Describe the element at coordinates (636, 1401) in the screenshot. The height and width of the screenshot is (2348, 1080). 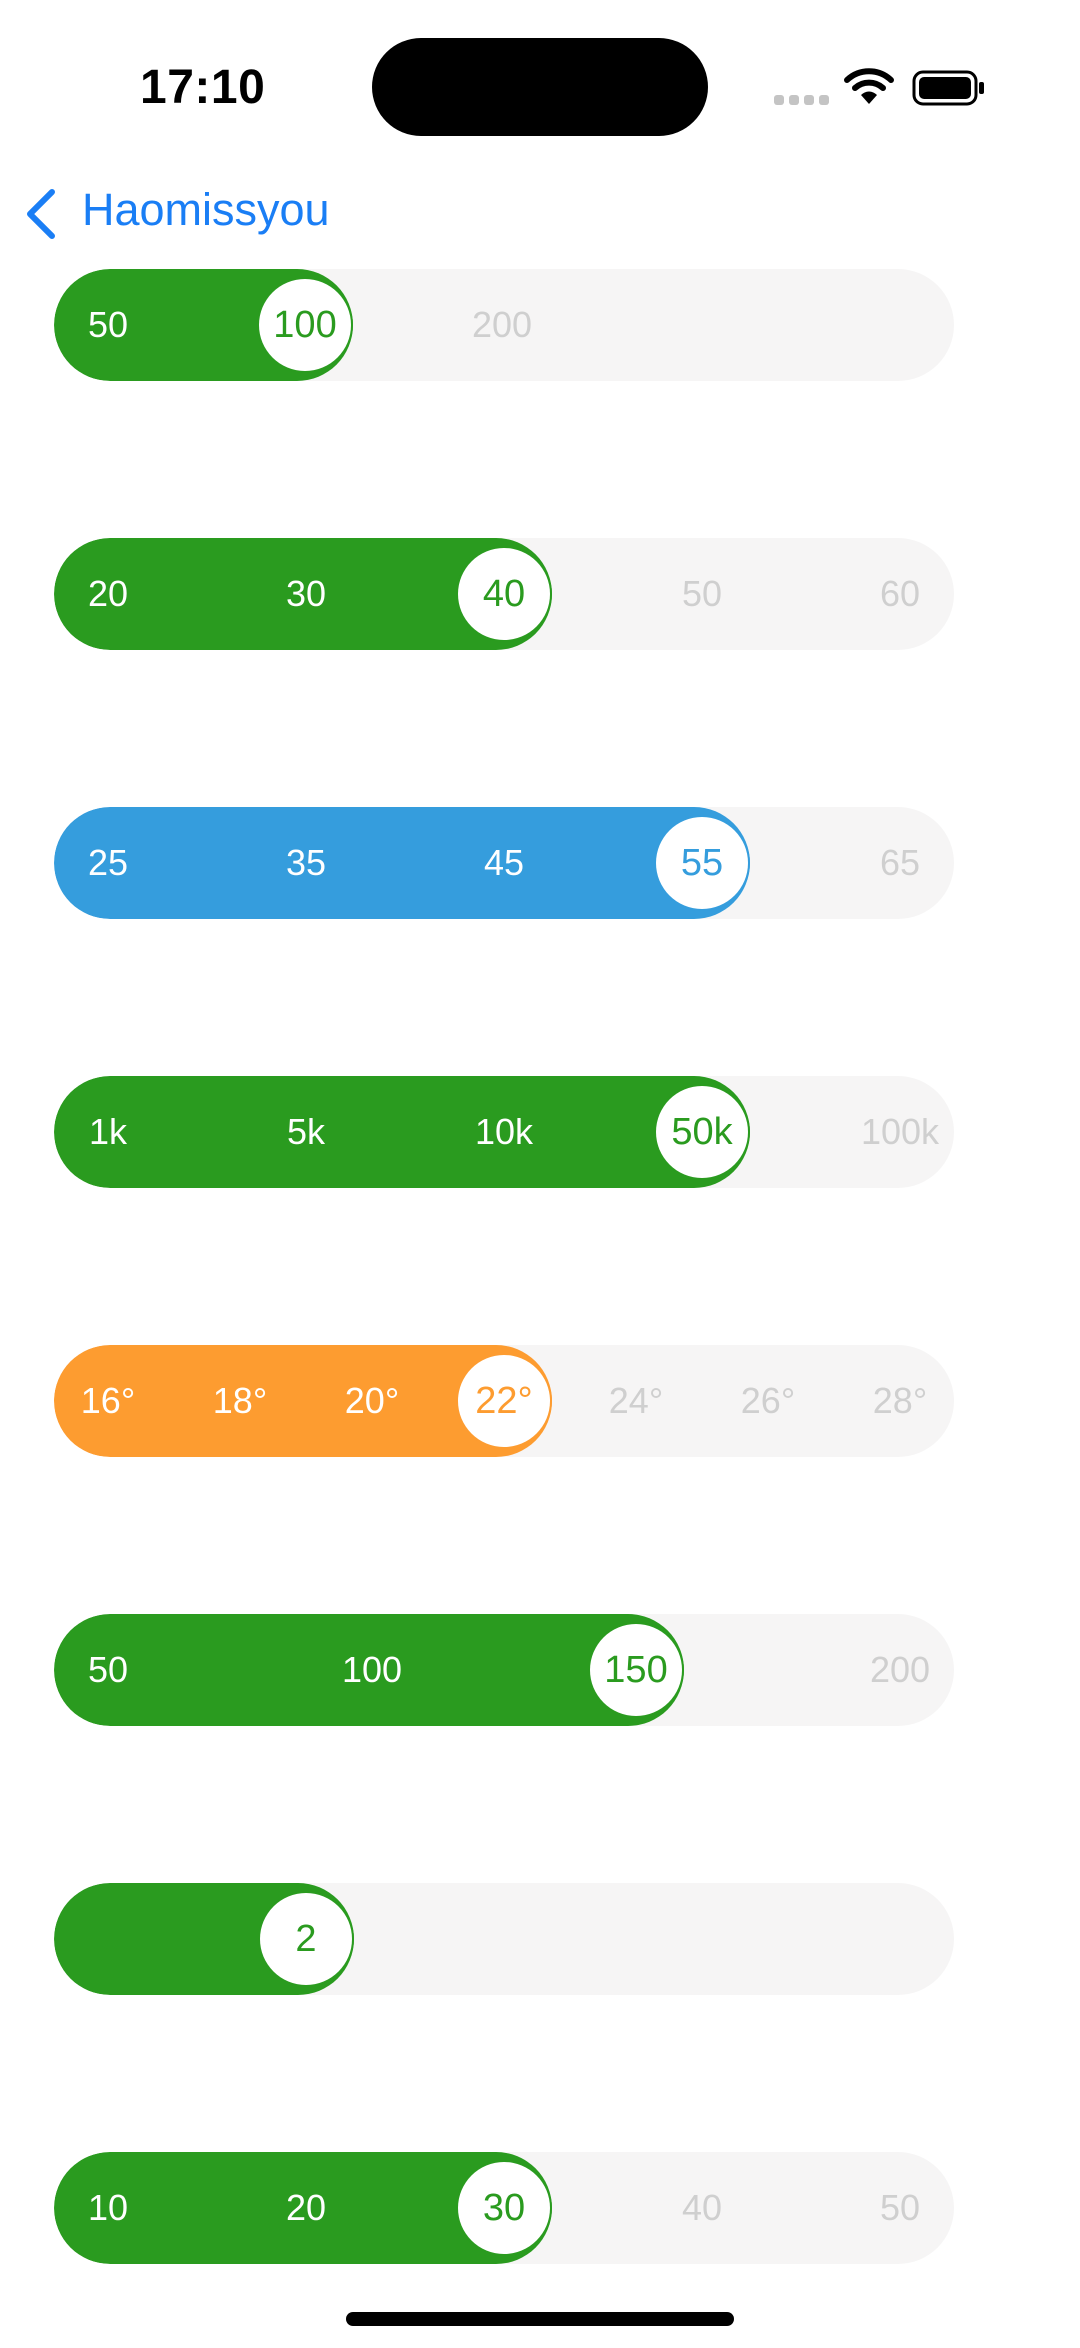
I see `slider-tick-label: 24°` at that location.